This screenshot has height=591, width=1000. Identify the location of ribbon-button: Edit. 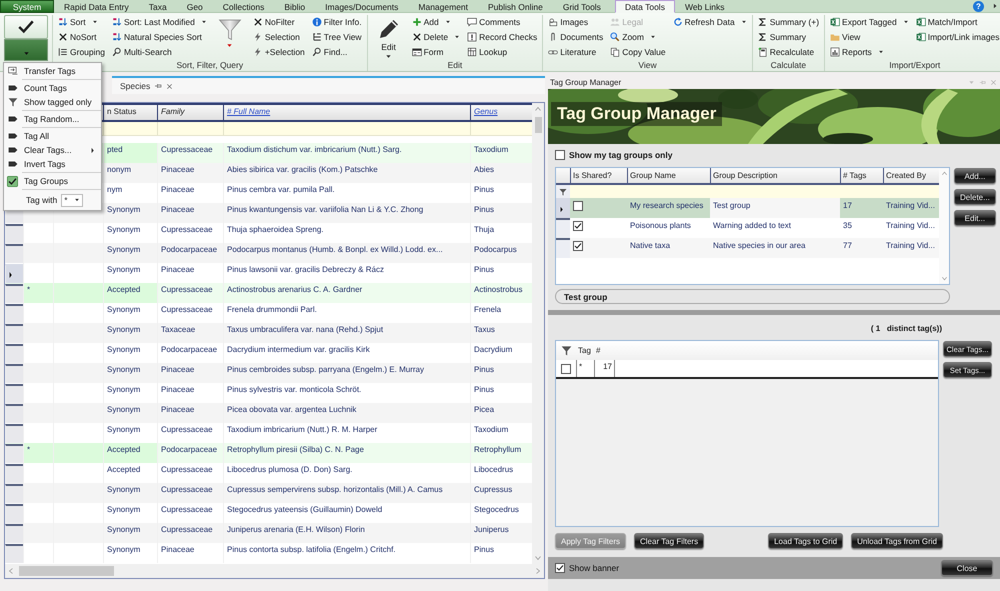
(388, 37).